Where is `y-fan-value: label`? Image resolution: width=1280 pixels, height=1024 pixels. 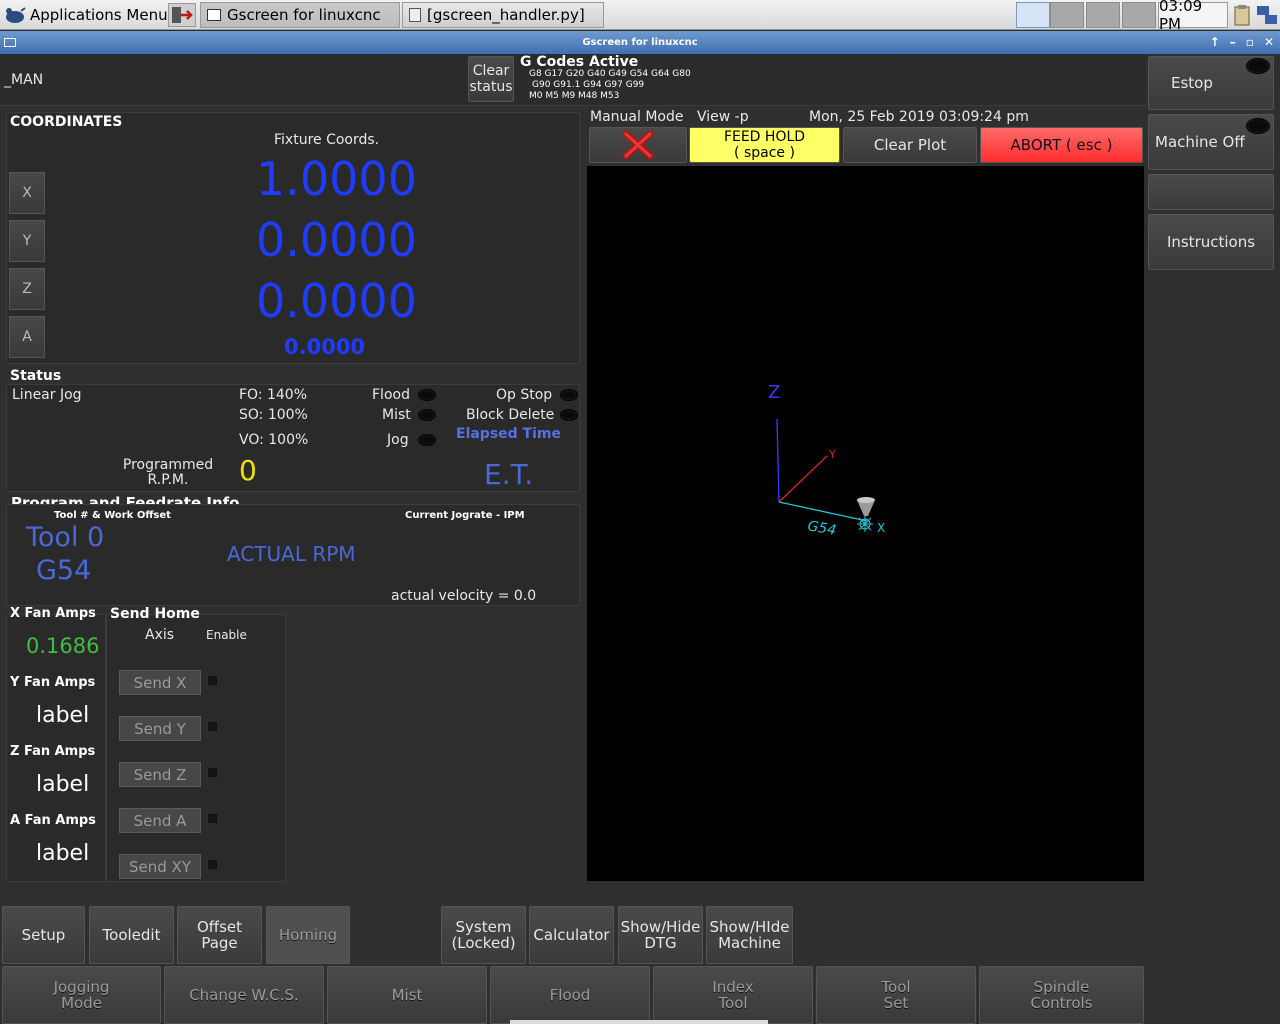 y-fan-value: label is located at coordinates (63, 715).